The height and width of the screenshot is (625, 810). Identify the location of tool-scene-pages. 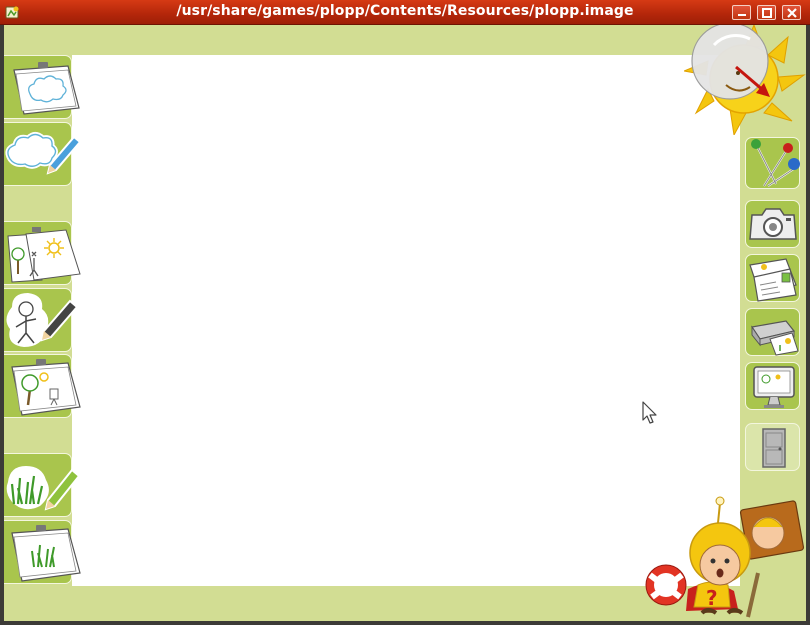
(42, 253).